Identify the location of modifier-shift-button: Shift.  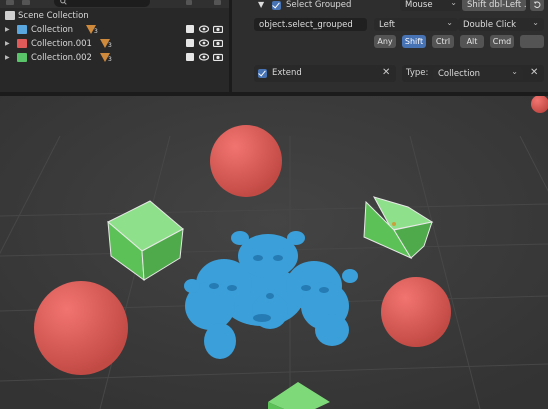
(414, 41).